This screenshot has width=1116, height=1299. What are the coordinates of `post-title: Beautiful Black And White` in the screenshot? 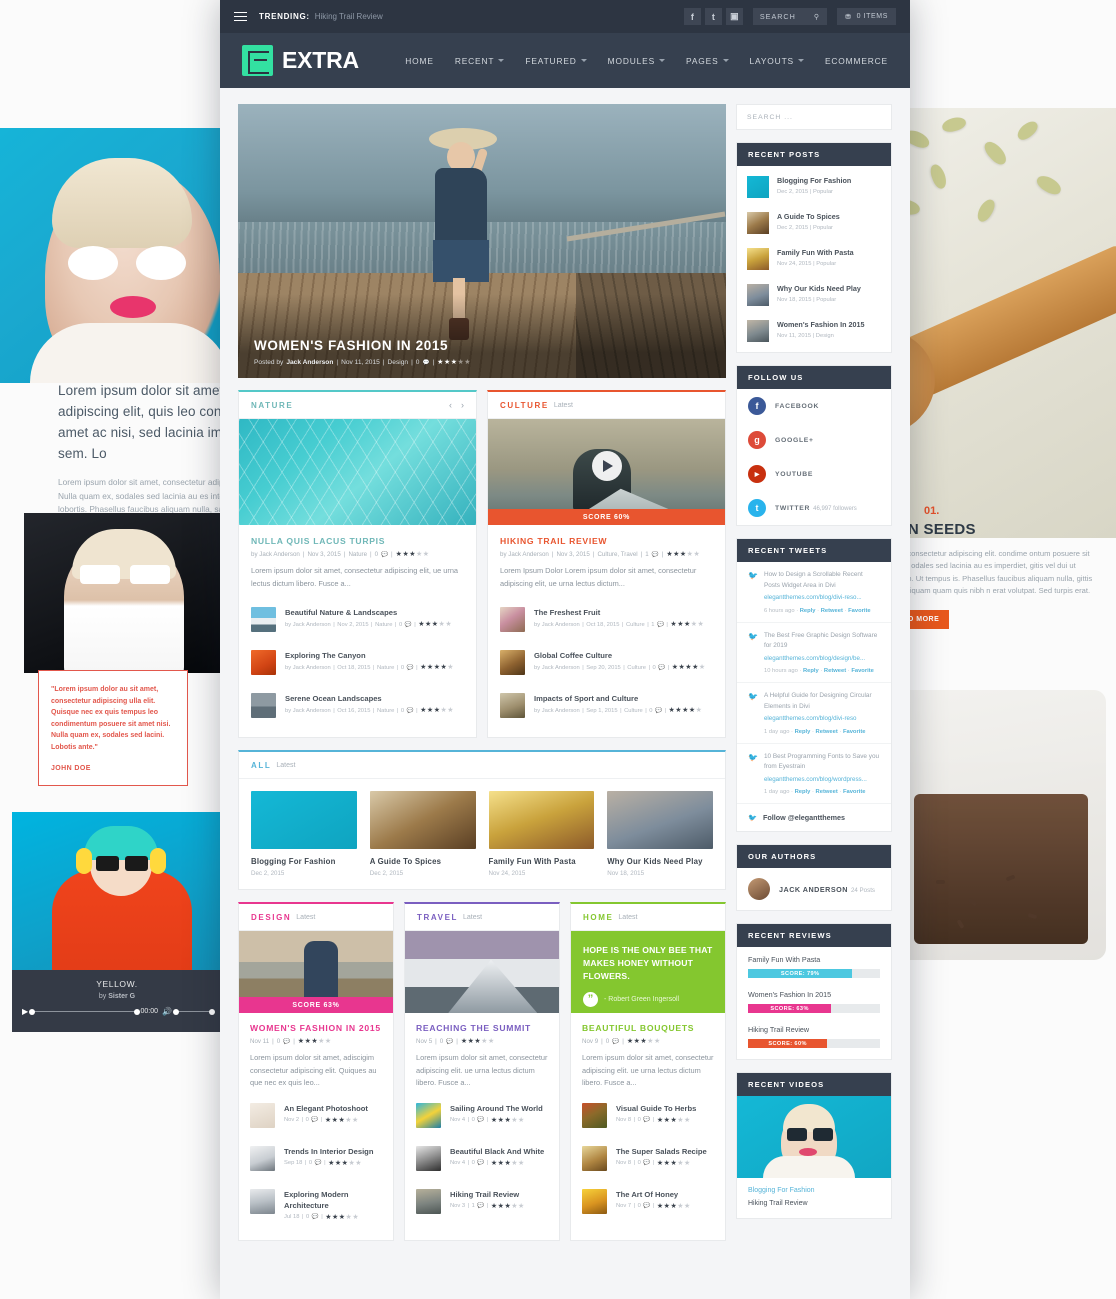 It's located at (497, 1151).